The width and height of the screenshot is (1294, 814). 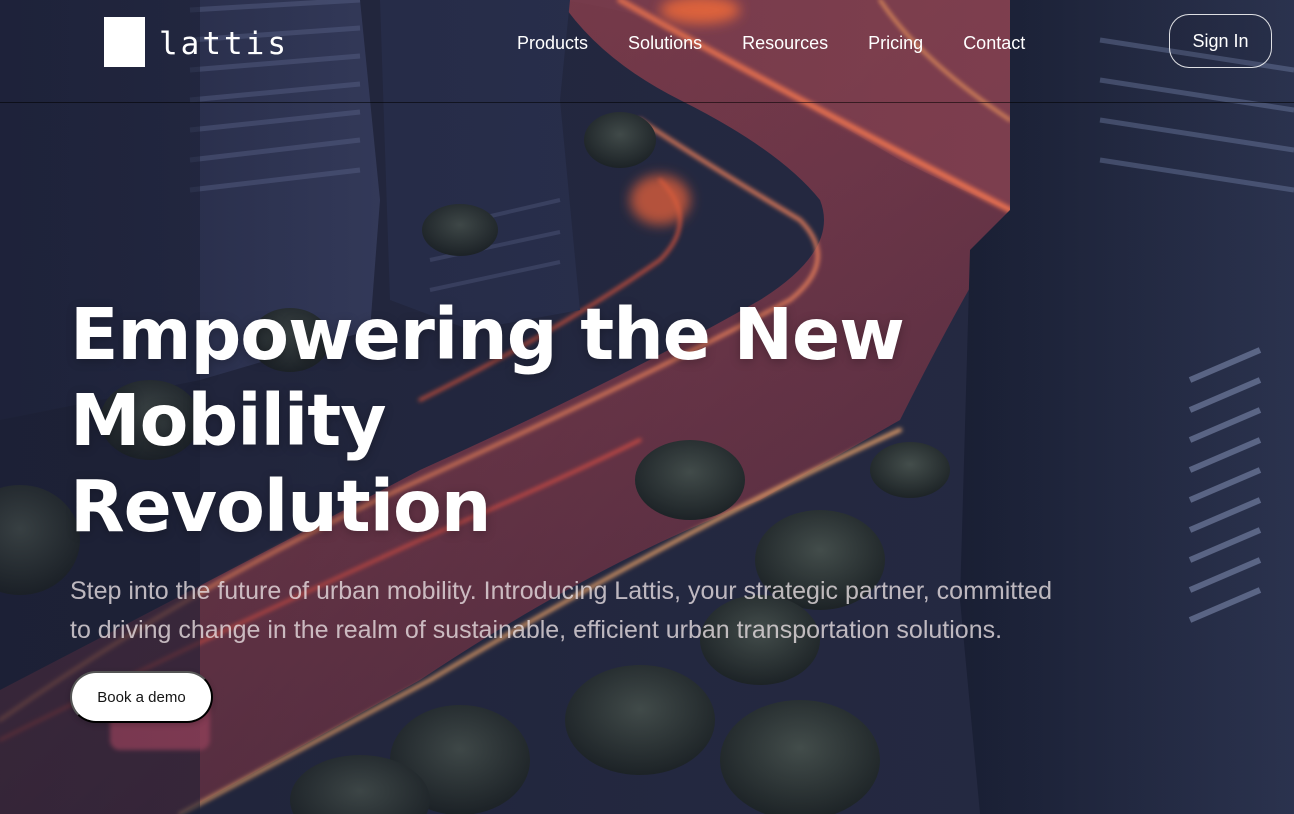 I want to click on nav-item-solutions: Solutions, so click(x=665, y=43).